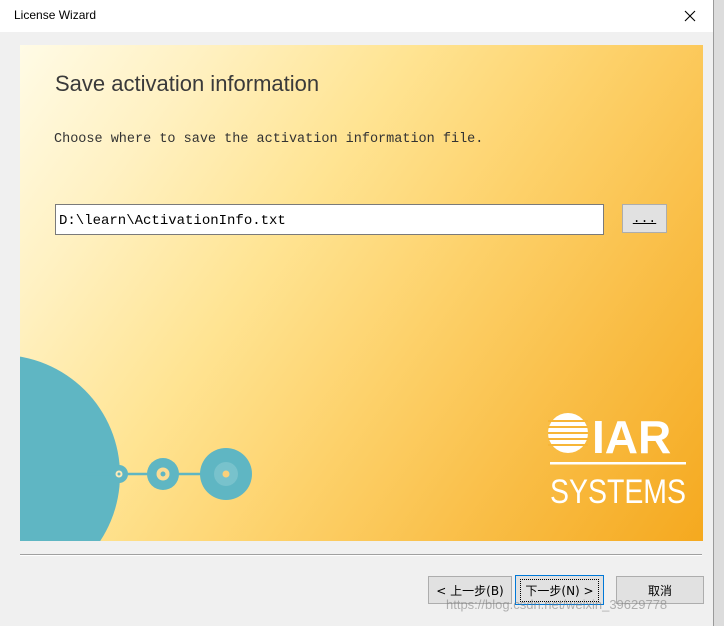 Image resolution: width=724 pixels, height=626 pixels. I want to click on back-button-label: < 上一步(B), so click(470, 590).